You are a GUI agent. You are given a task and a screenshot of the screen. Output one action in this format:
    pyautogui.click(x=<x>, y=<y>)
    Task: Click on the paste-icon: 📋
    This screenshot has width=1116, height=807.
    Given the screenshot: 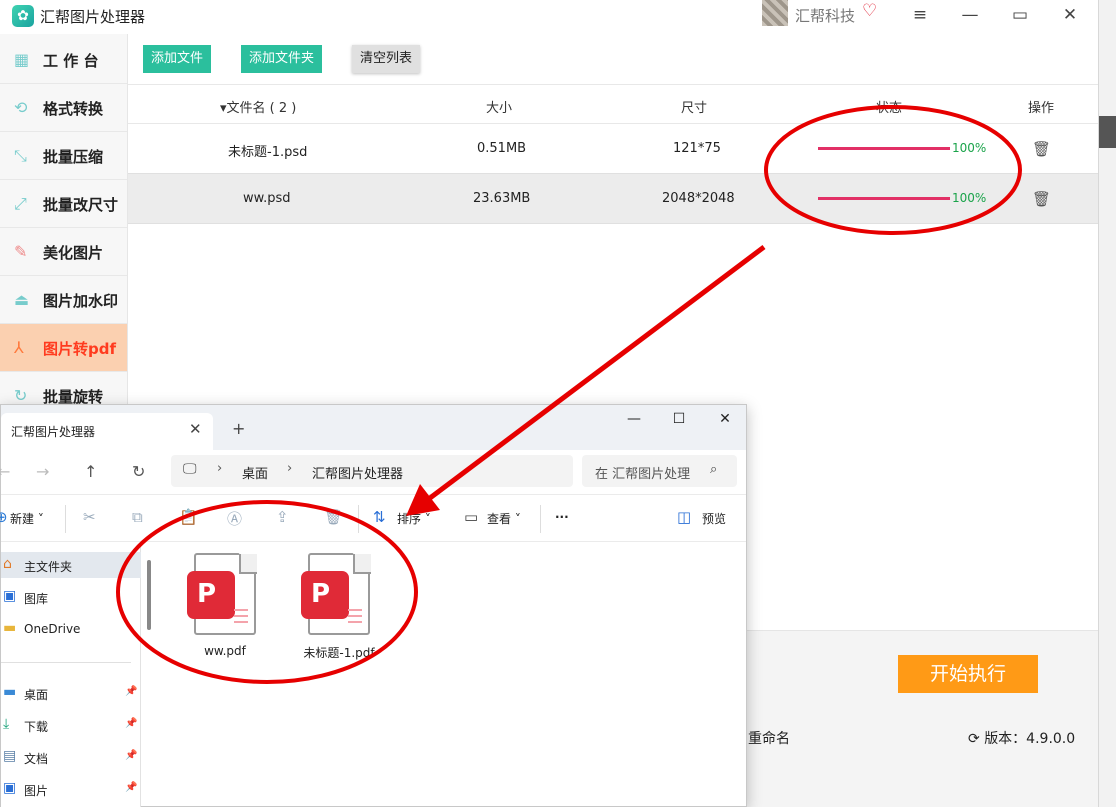 What is the action you would take?
    pyautogui.click(x=188, y=517)
    